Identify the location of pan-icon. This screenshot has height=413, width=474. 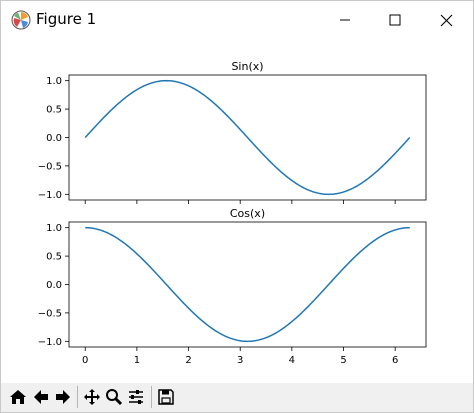
(92, 397).